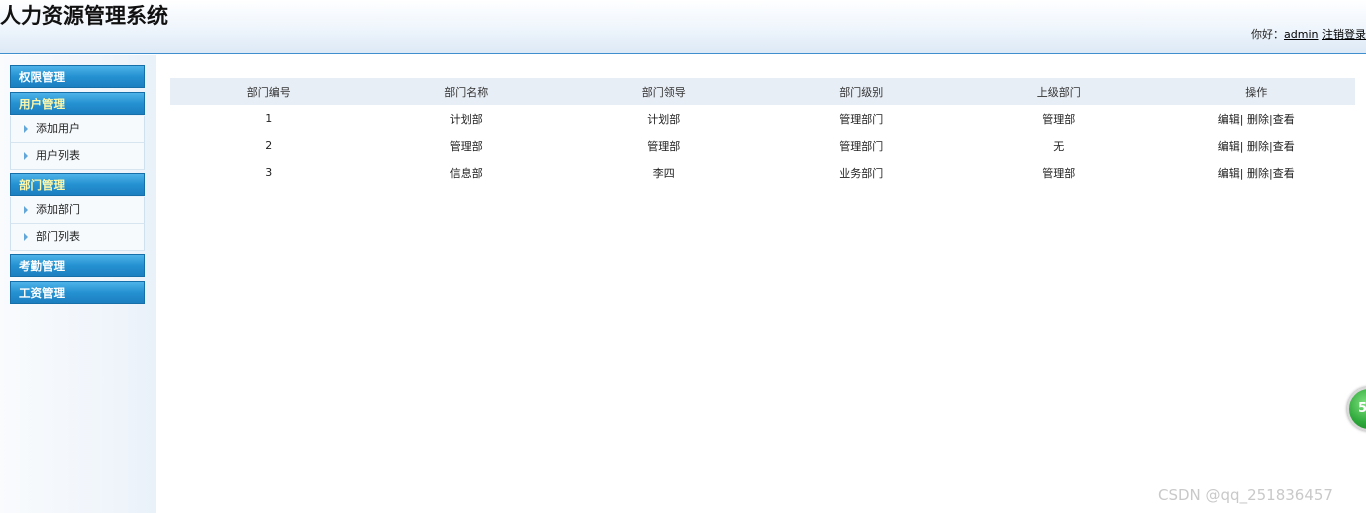 This screenshot has height=513, width=1366. What do you see at coordinates (683, 27) in the screenshot?
I see `header-bar: 人力资源管理系统 你好：admin 注销登录` at bounding box center [683, 27].